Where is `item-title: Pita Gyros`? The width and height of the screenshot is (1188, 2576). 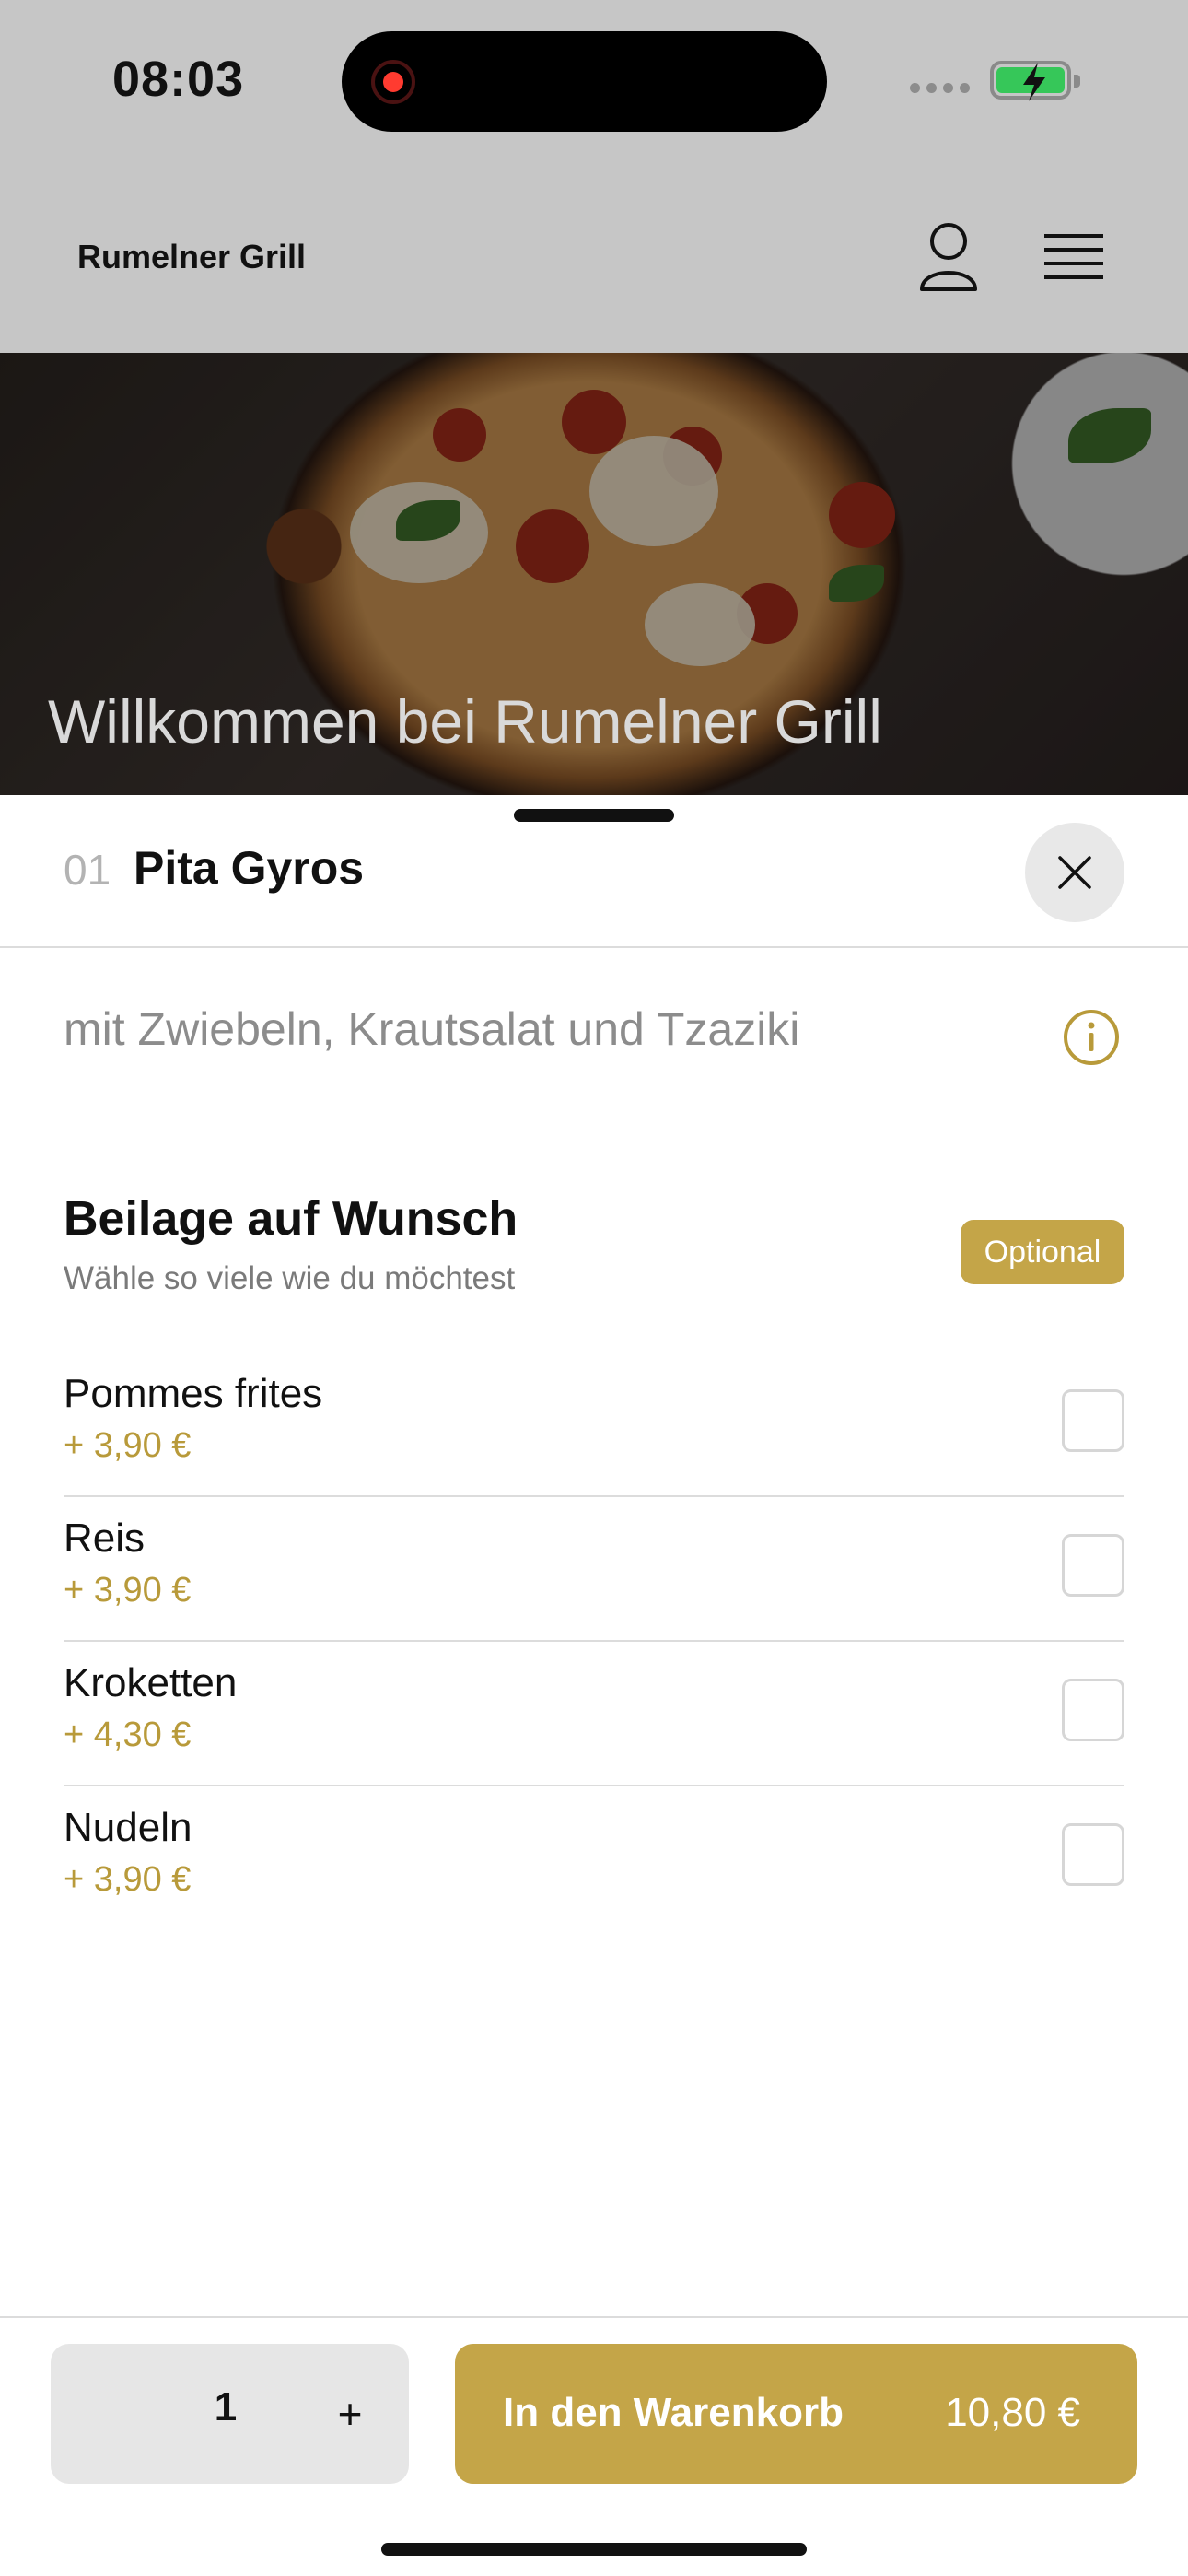
item-title: Pita Gyros is located at coordinates (249, 868).